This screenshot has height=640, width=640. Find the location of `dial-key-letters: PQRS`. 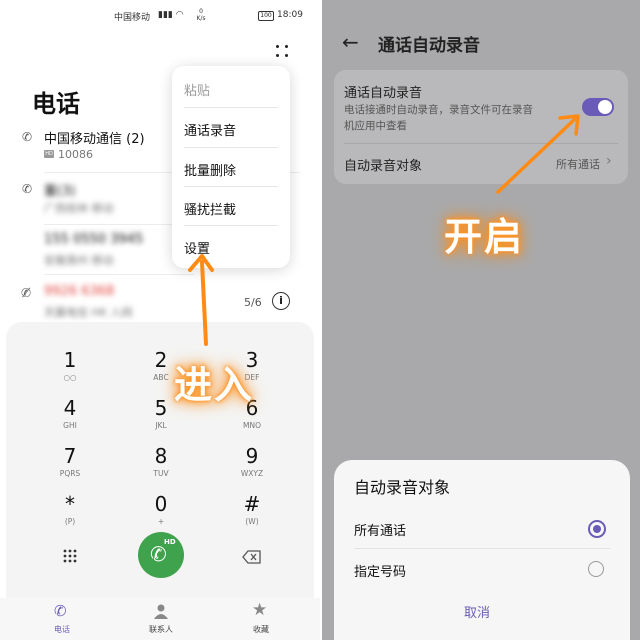

dial-key-letters: PQRS is located at coordinates (70, 473).